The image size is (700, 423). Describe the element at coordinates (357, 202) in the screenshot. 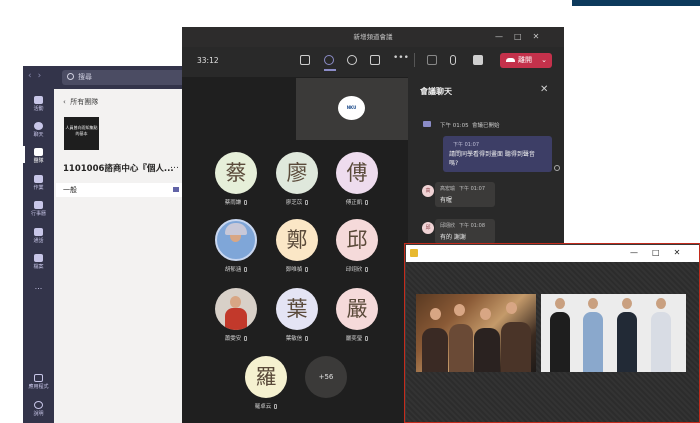

I see `participant-name: 傅正凱` at that location.